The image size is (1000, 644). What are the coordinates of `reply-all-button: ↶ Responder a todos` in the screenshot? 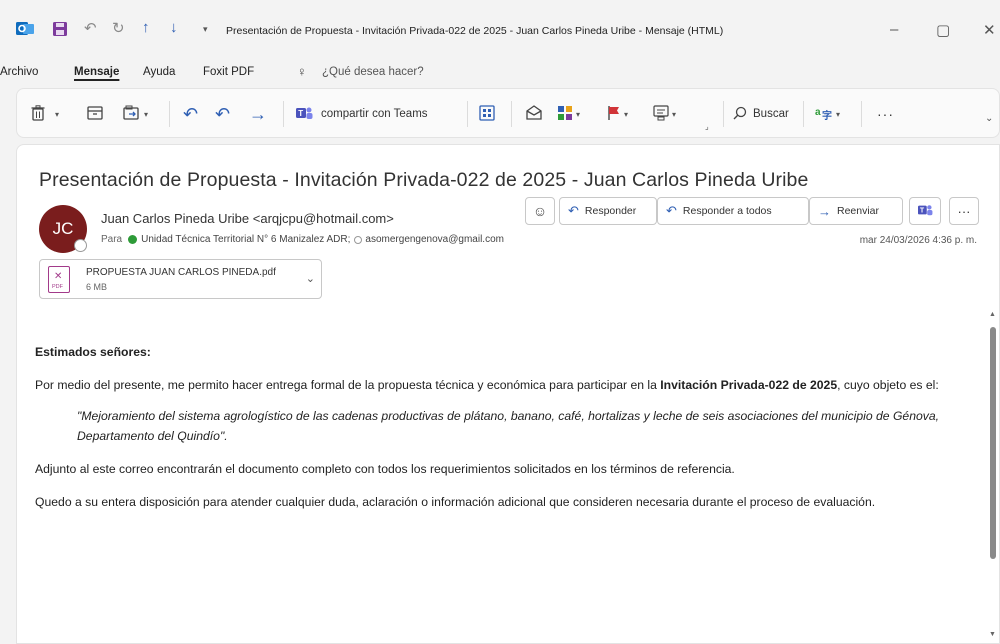 It's located at (733, 211).